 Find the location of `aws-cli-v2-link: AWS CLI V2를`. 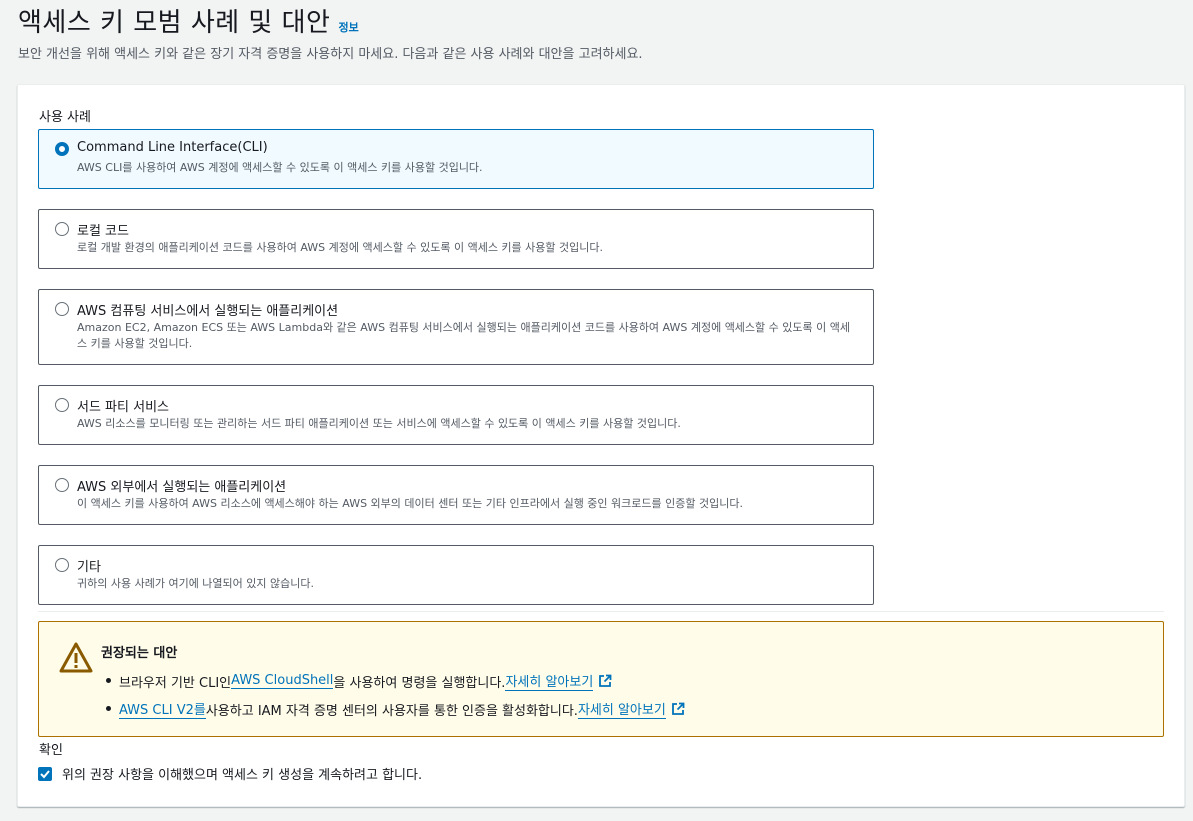

aws-cli-v2-link: AWS CLI V2를 is located at coordinates (162, 709).